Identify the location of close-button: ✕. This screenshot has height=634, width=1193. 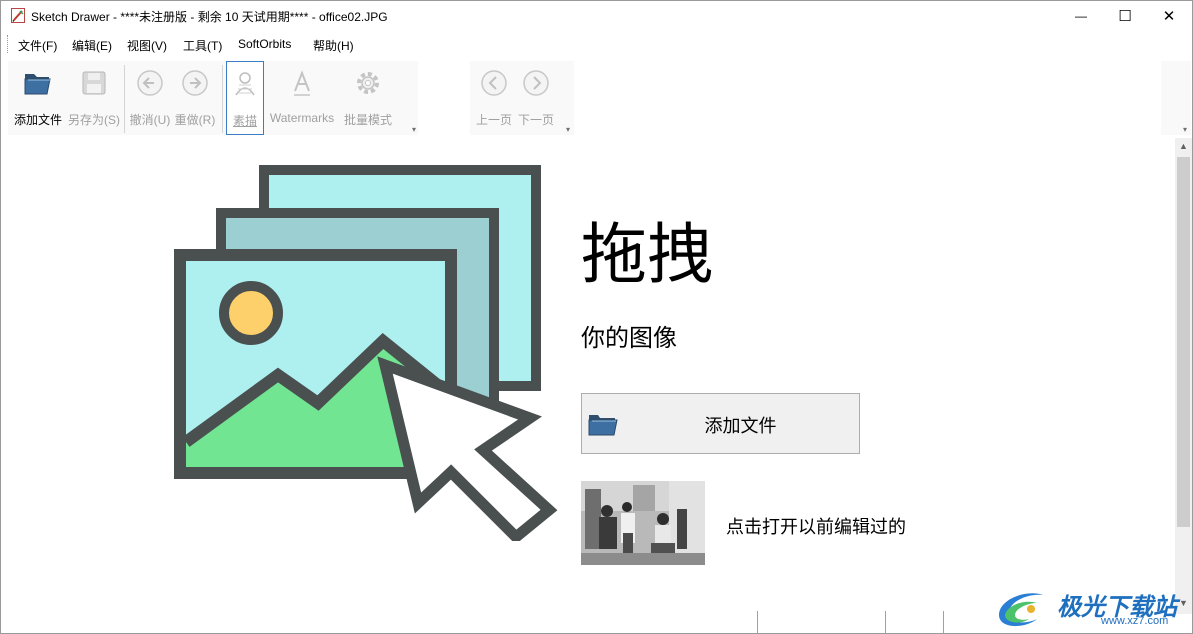
(1169, 16).